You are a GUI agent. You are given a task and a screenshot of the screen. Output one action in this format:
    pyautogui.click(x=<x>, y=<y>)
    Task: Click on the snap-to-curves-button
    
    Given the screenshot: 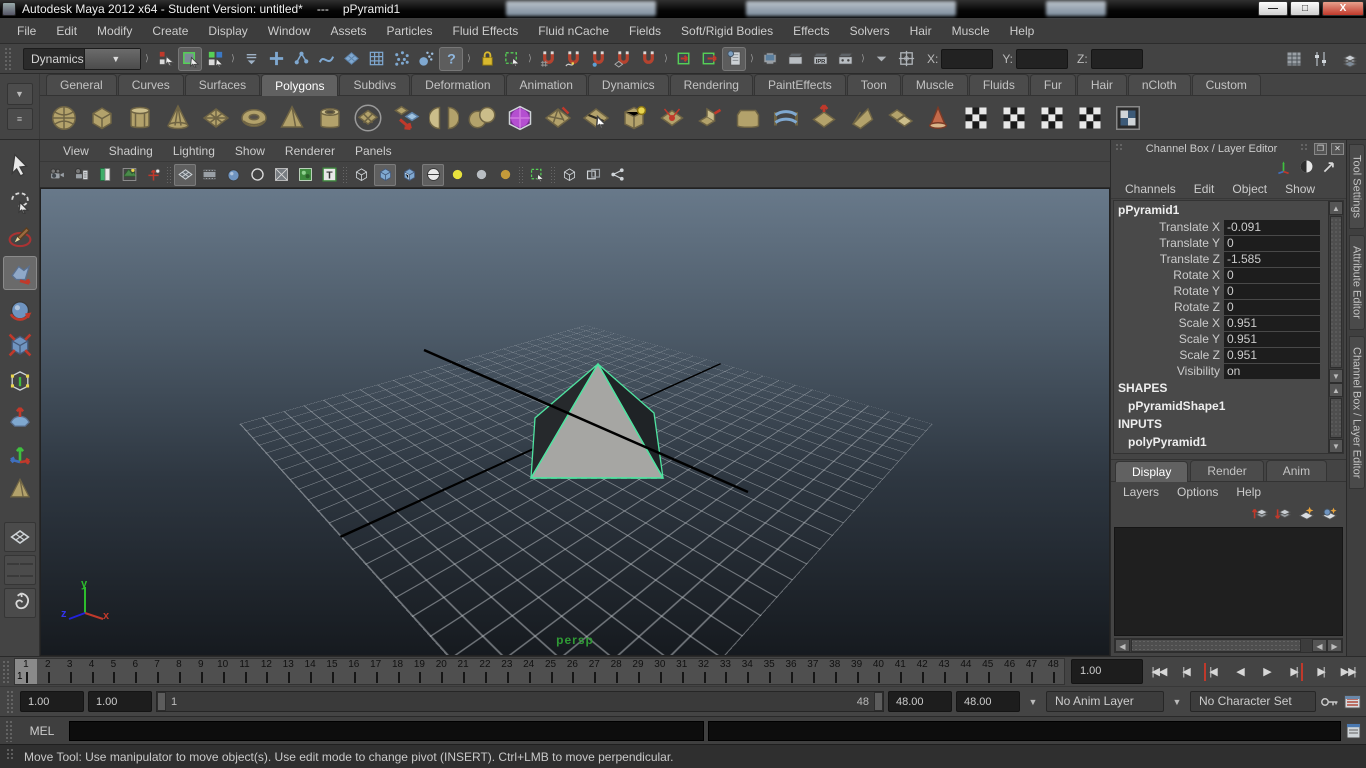 What is the action you would take?
    pyautogui.click(x=573, y=59)
    